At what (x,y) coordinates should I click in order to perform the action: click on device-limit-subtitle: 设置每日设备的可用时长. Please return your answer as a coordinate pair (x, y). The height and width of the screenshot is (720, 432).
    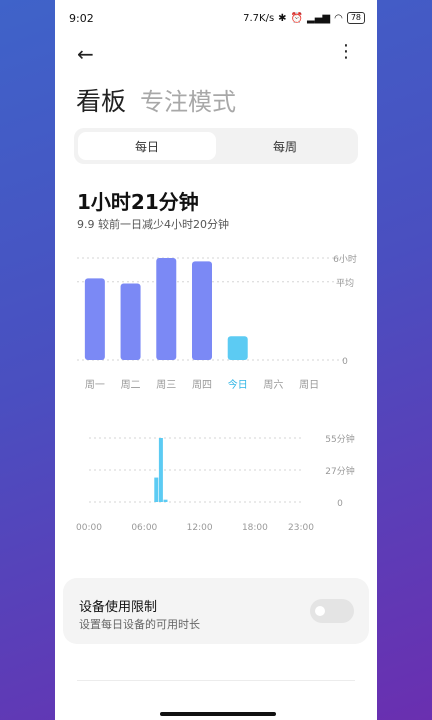
    Looking at the image, I should click on (139, 624).